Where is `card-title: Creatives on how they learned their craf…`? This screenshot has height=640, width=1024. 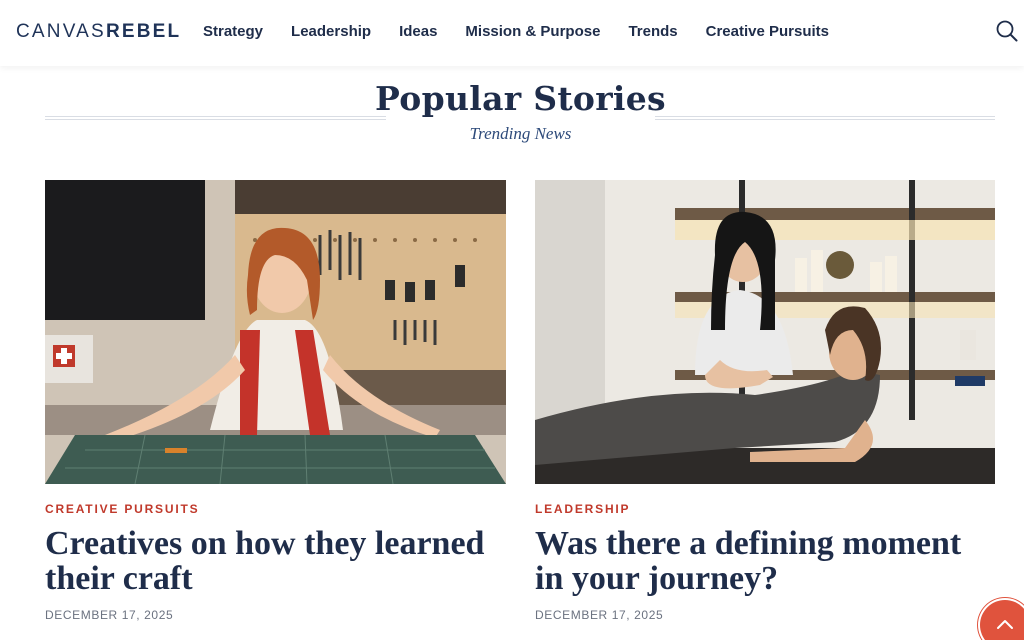 card-title: Creatives on how they learned their craf… is located at coordinates (265, 561).